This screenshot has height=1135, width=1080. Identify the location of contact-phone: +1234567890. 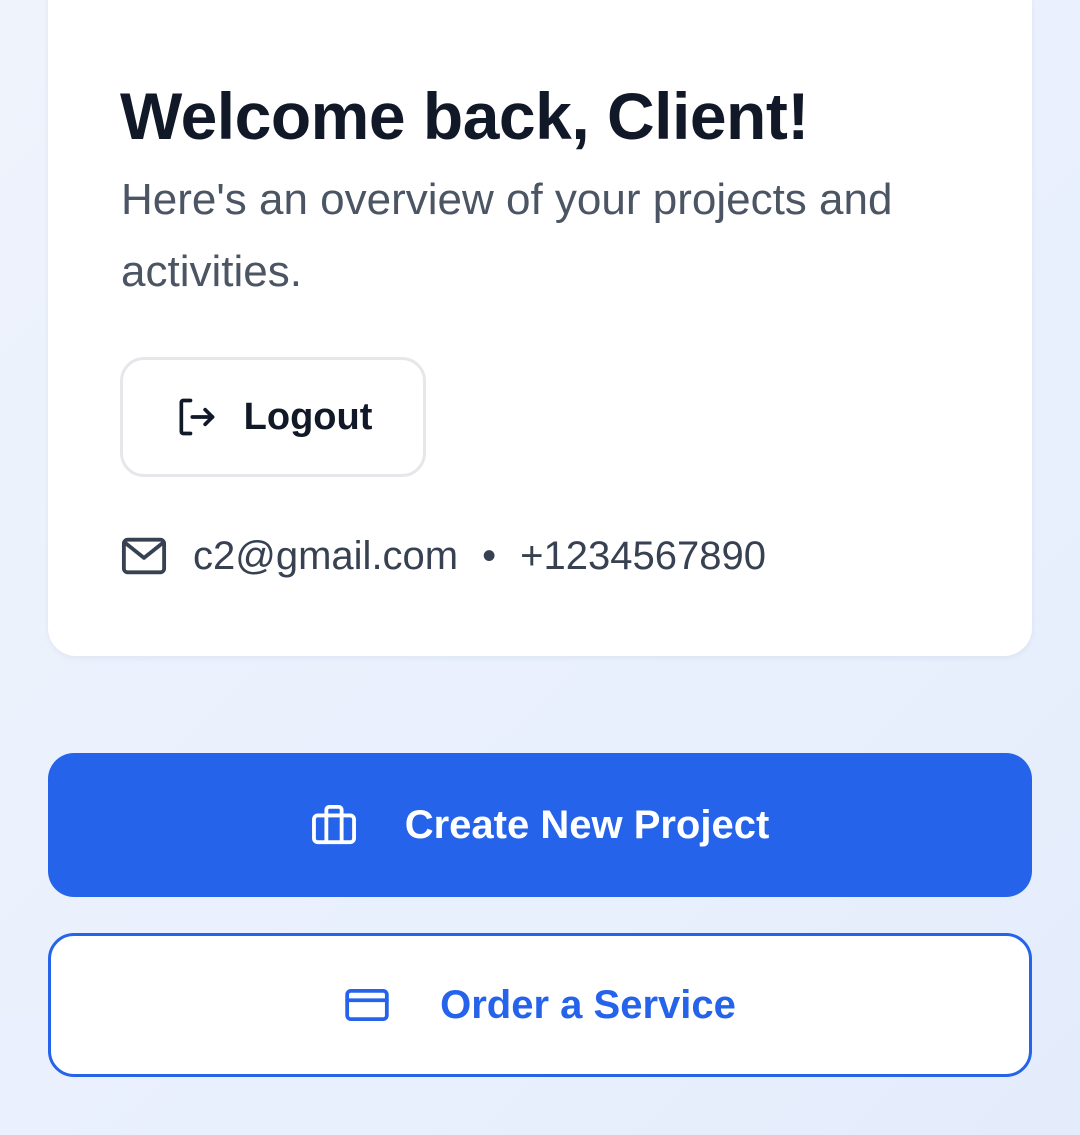
(643, 555).